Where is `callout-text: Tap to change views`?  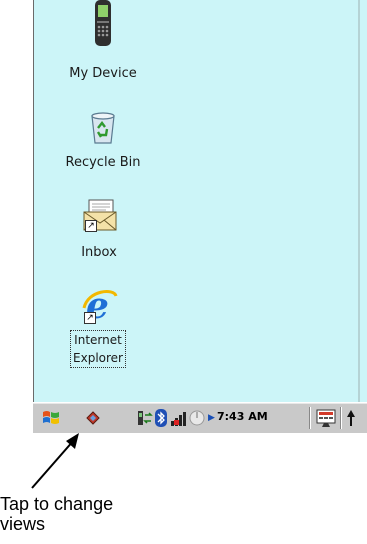 callout-text: Tap to change views is located at coordinates (56, 514).